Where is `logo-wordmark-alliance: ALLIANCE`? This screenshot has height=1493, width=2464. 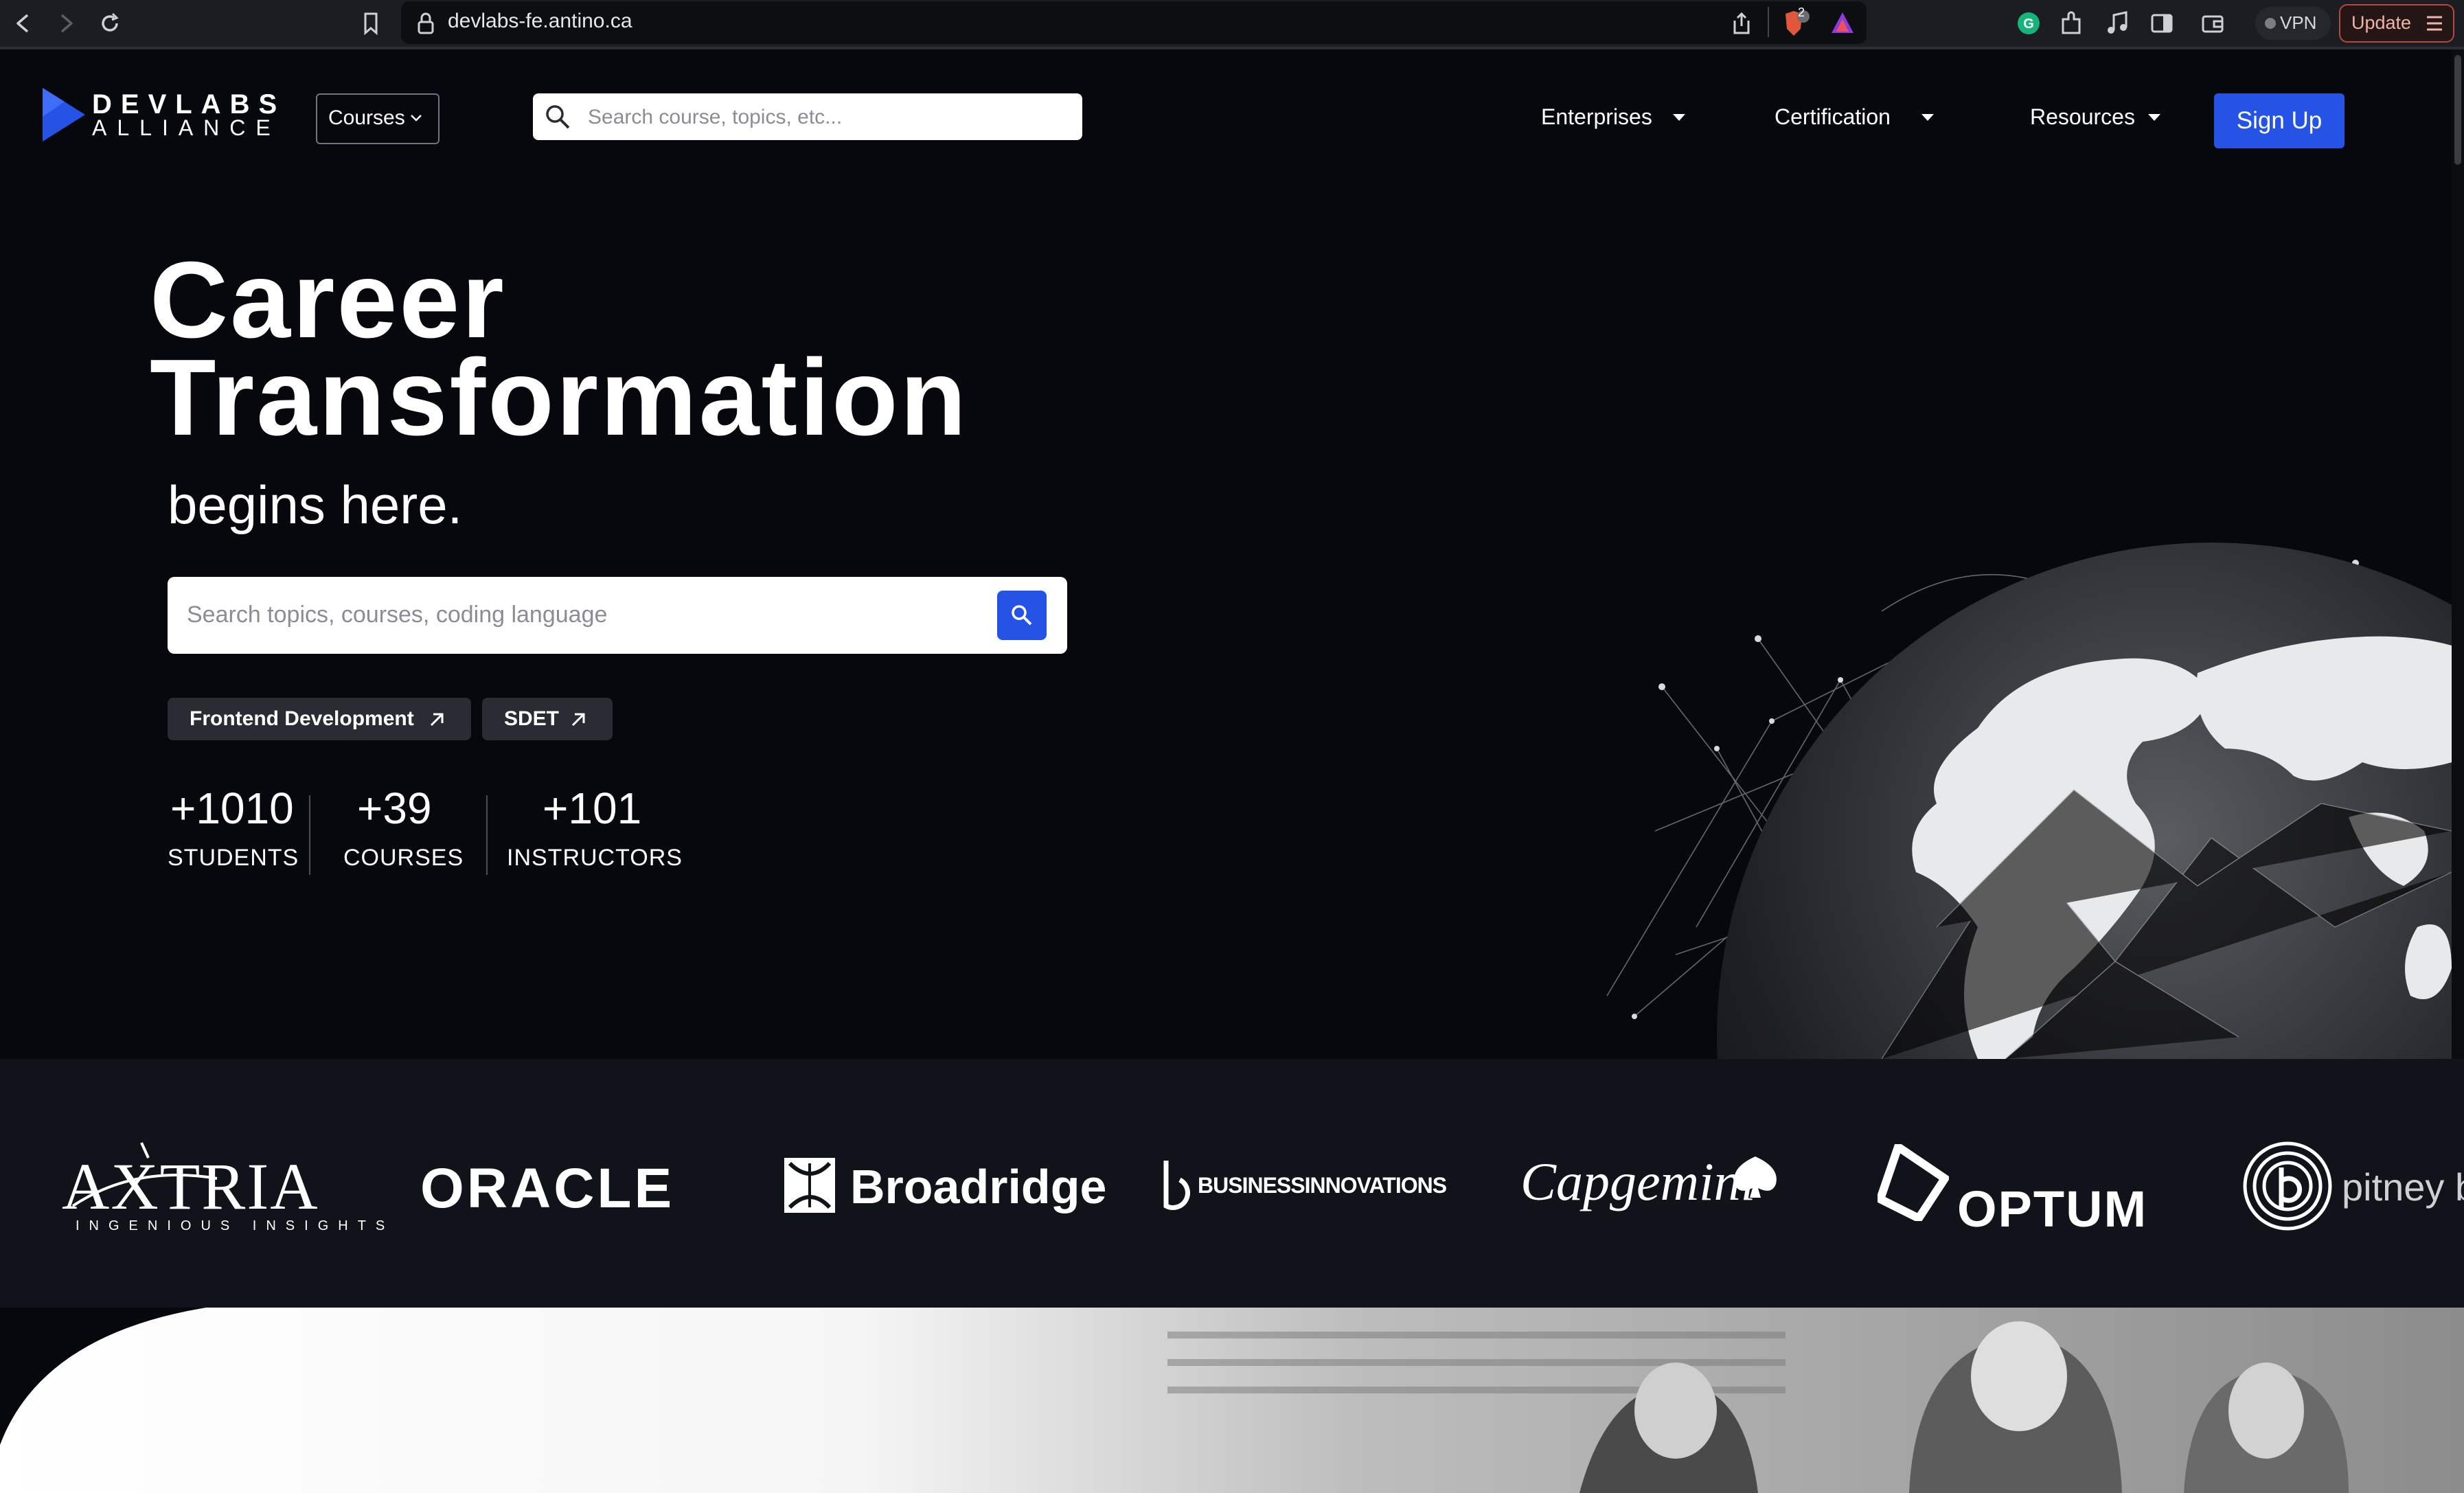 logo-wordmark-alliance: ALLIANCE is located at coordinates (186, 128).